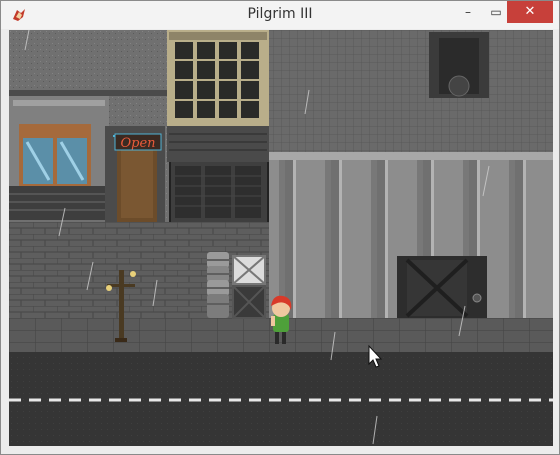 Image resolution: width=560 pixels, height=455 pixels. What do you see at coordinates (530, 12) in the screenshot?
I see `close-button: ✕` at bounding box center [530, 12].